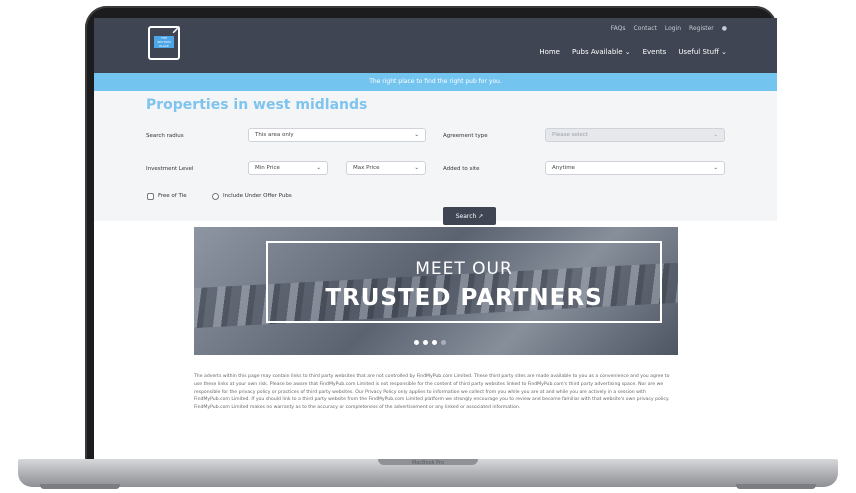 The image size is (856, 493). I want to click on nav-contact-link: Contact, so click(645, 28).